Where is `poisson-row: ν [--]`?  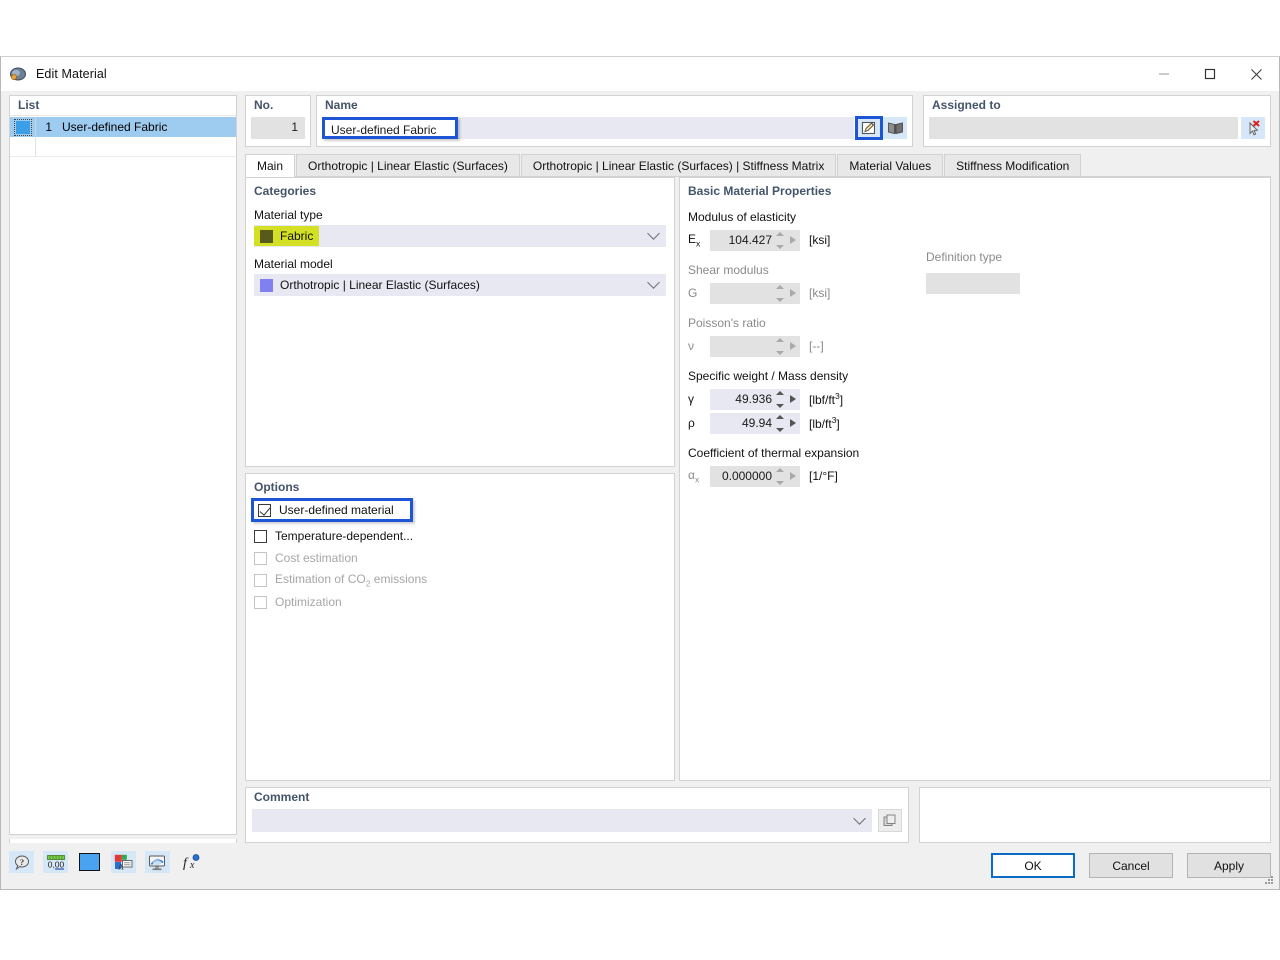
poisson-row: ν [--] is located at coordinates (975, 346).